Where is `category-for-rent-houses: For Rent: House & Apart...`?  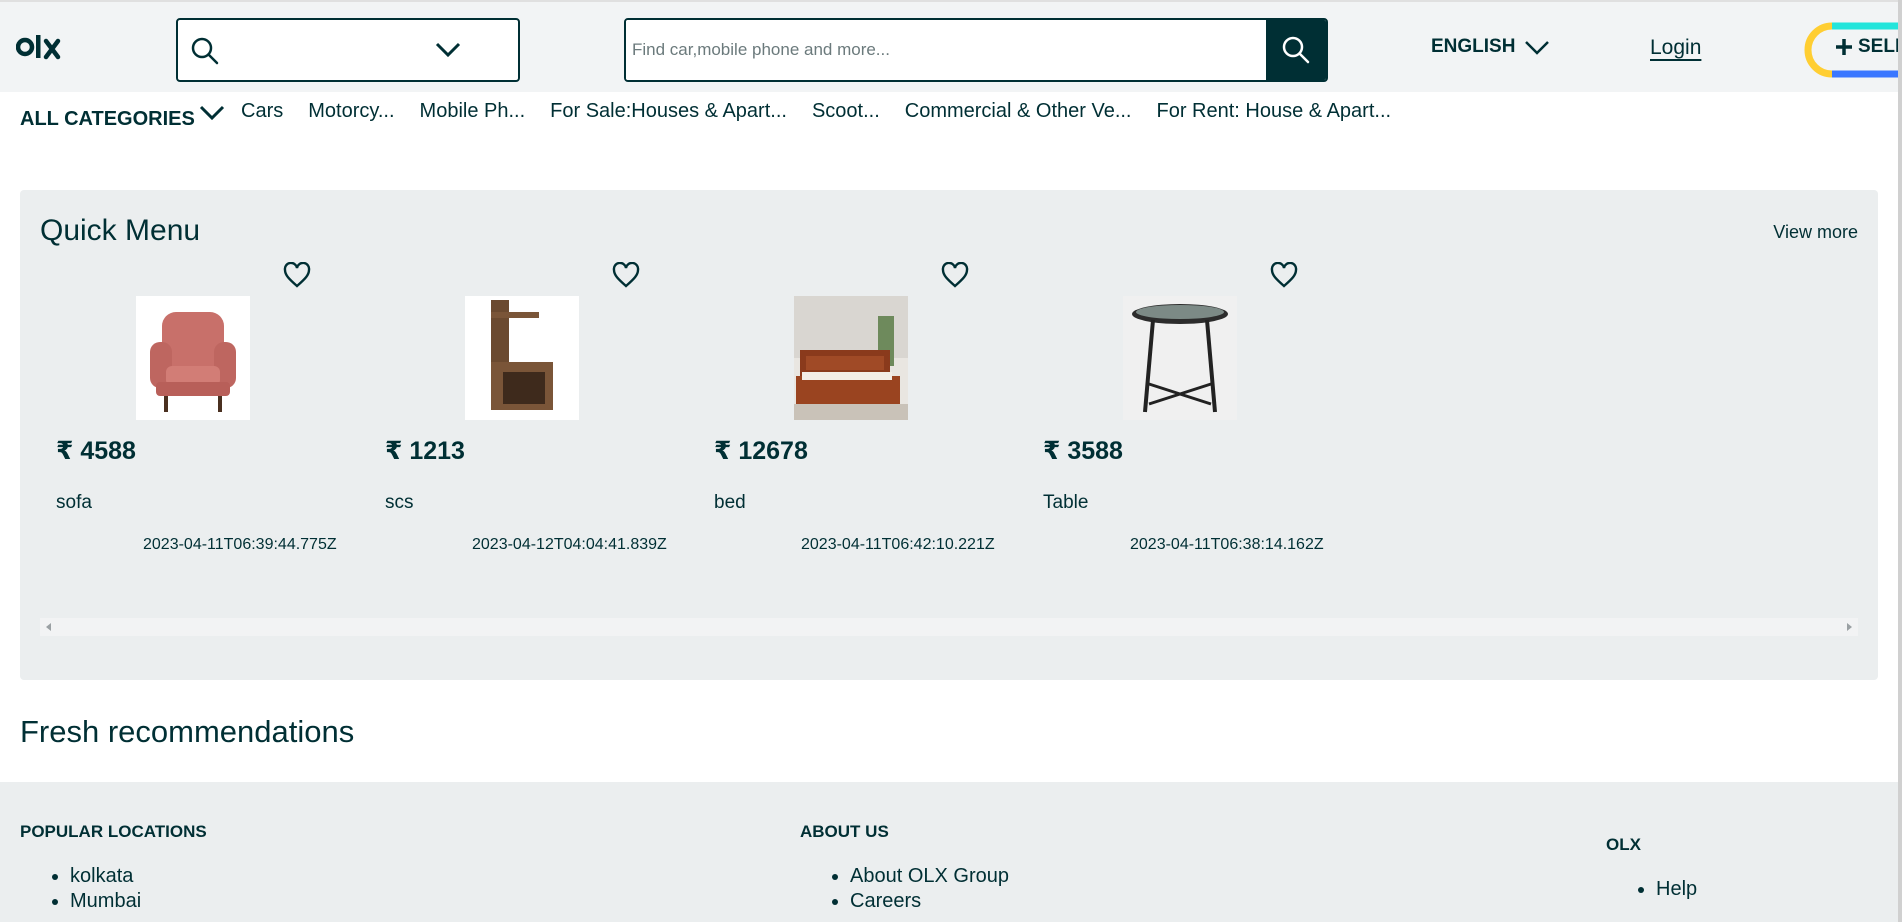 category-for-rent-houses: For Rent: House & Apart... is located at coordinates (1274, 111).